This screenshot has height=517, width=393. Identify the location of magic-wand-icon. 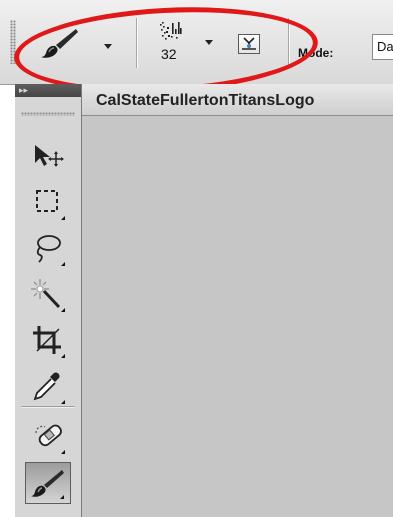
(46, 294).